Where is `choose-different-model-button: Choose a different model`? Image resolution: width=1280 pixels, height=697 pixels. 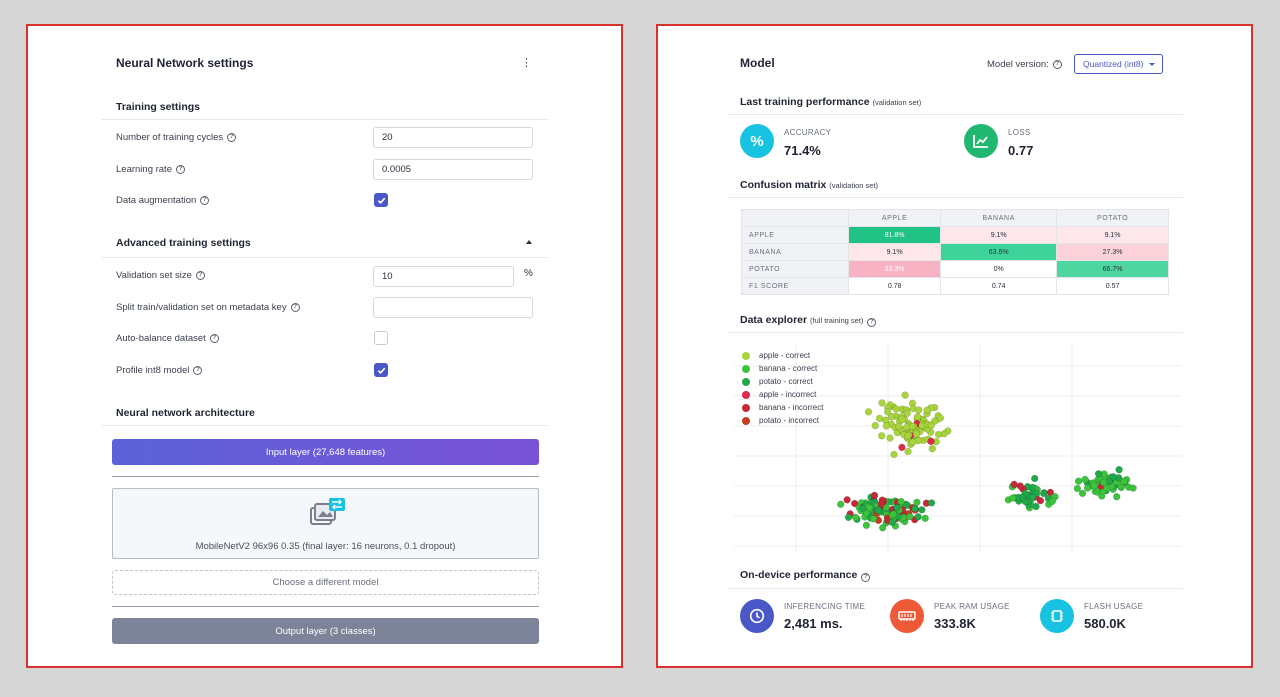 choose-different-model-button: Choose a different model is located at coordinates (325, 582).